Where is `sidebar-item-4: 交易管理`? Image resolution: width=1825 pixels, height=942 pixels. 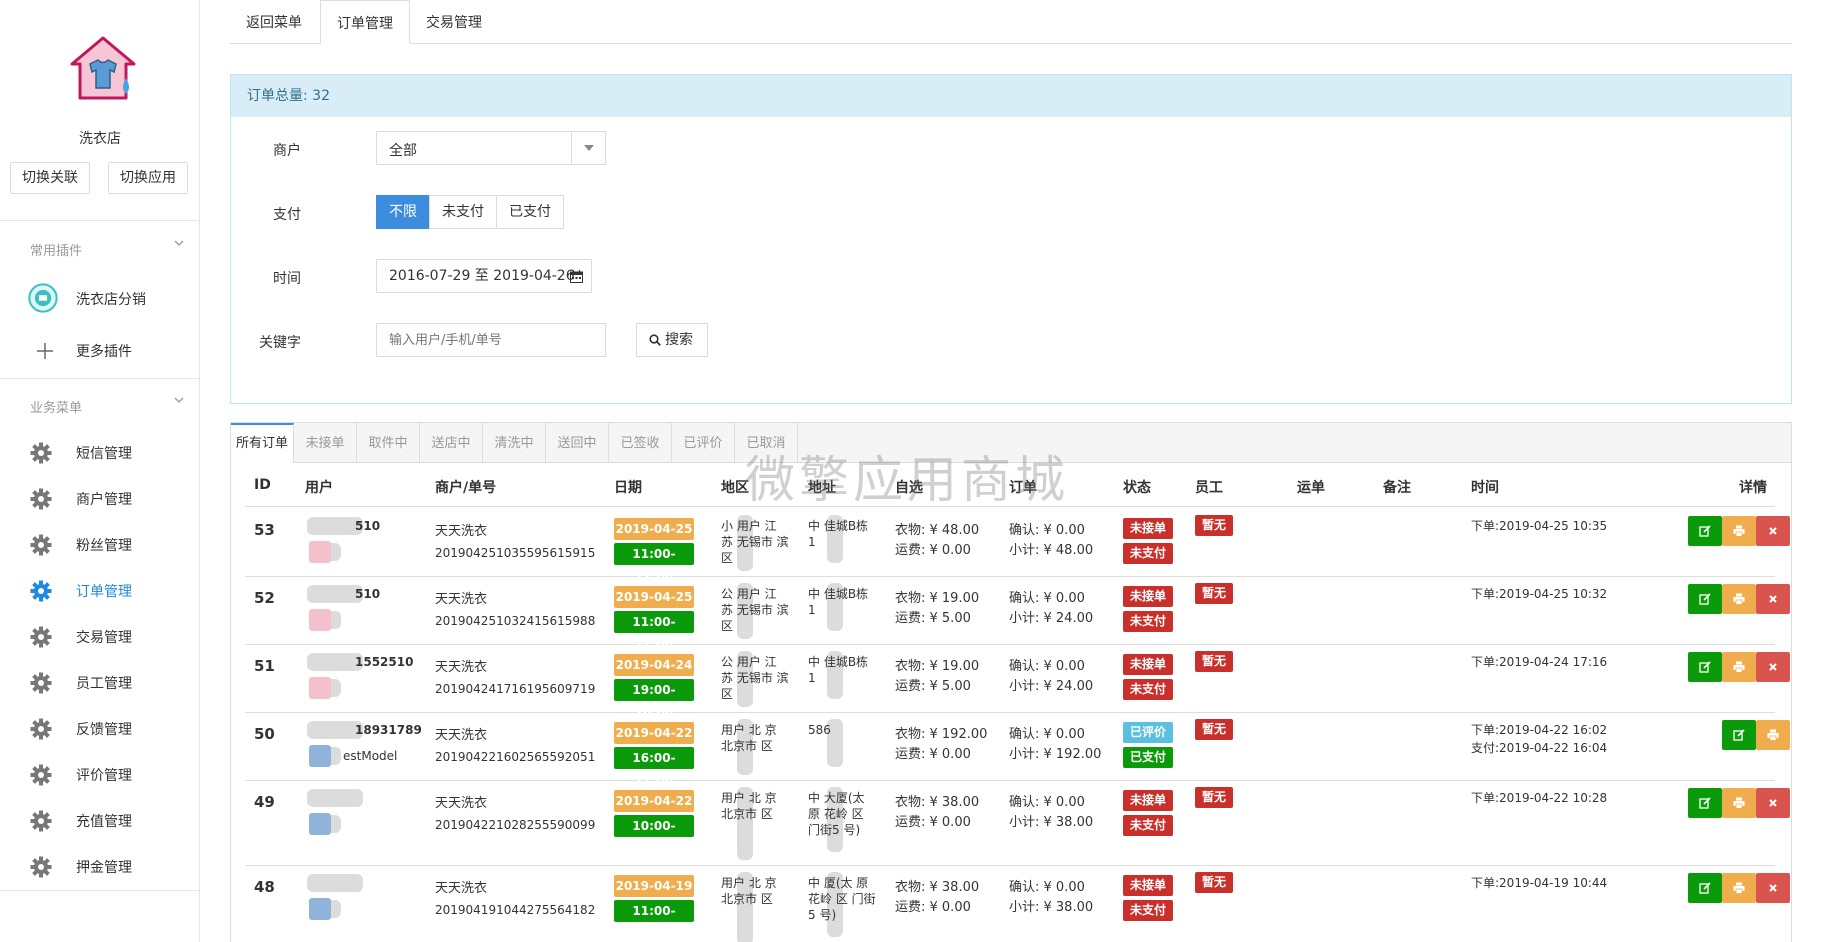
sidebar-item-4: 交易管理 is located at coordinates (100, 636).